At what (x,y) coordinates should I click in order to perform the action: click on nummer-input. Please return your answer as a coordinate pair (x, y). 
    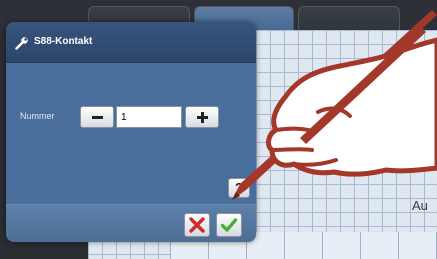
    Looking at the image, I should click on (149, 117).